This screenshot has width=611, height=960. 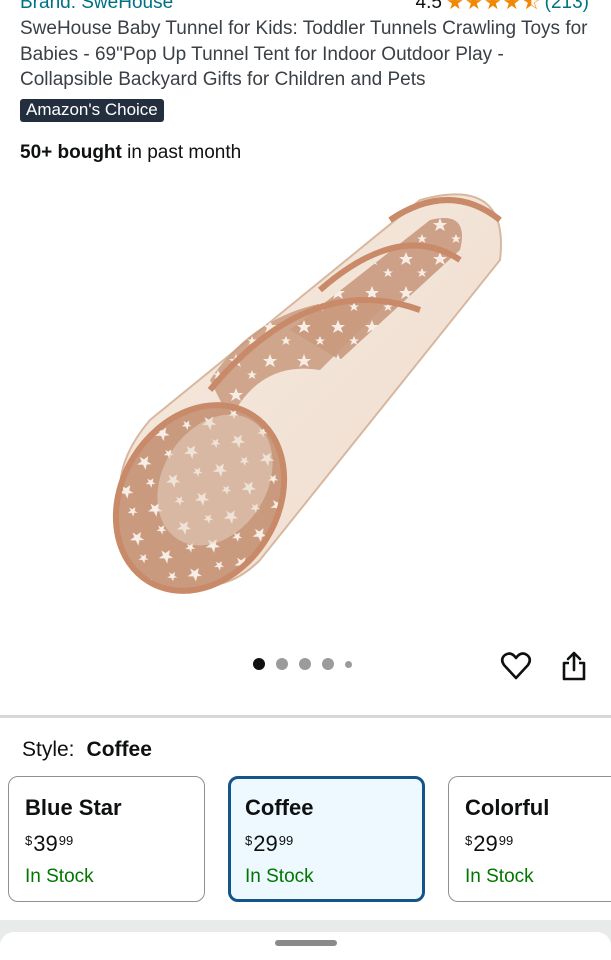 I want to click on style-selector-label: Style: Coffee, so click(x=87, y=750).